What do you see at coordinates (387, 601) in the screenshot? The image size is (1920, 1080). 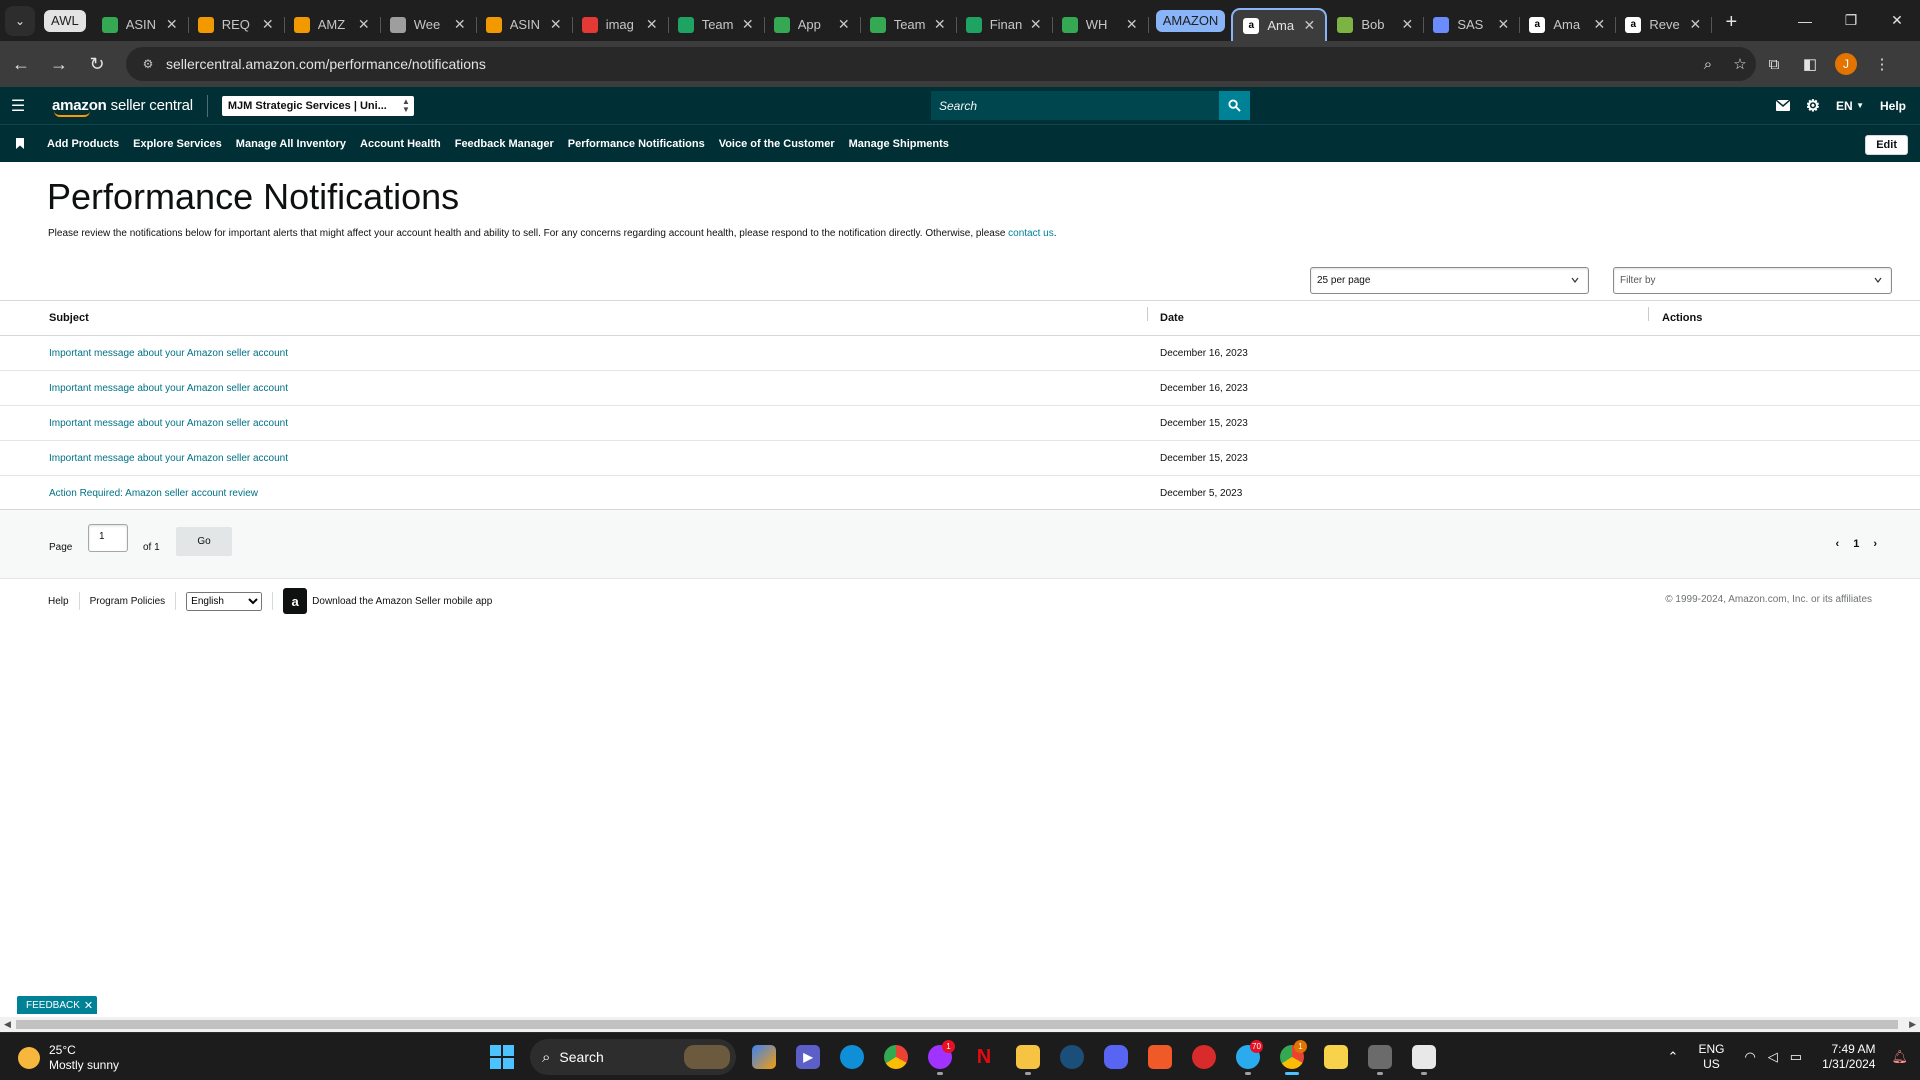 I see `mobile-app-link: a Download the Amazon Seller mobile app` at bounding box center [387, 601].